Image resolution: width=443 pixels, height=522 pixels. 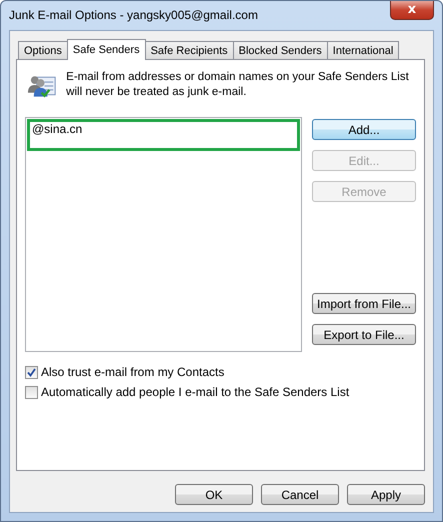 I want to click on tab: Blocked Senders, so click(x=280, y=50).